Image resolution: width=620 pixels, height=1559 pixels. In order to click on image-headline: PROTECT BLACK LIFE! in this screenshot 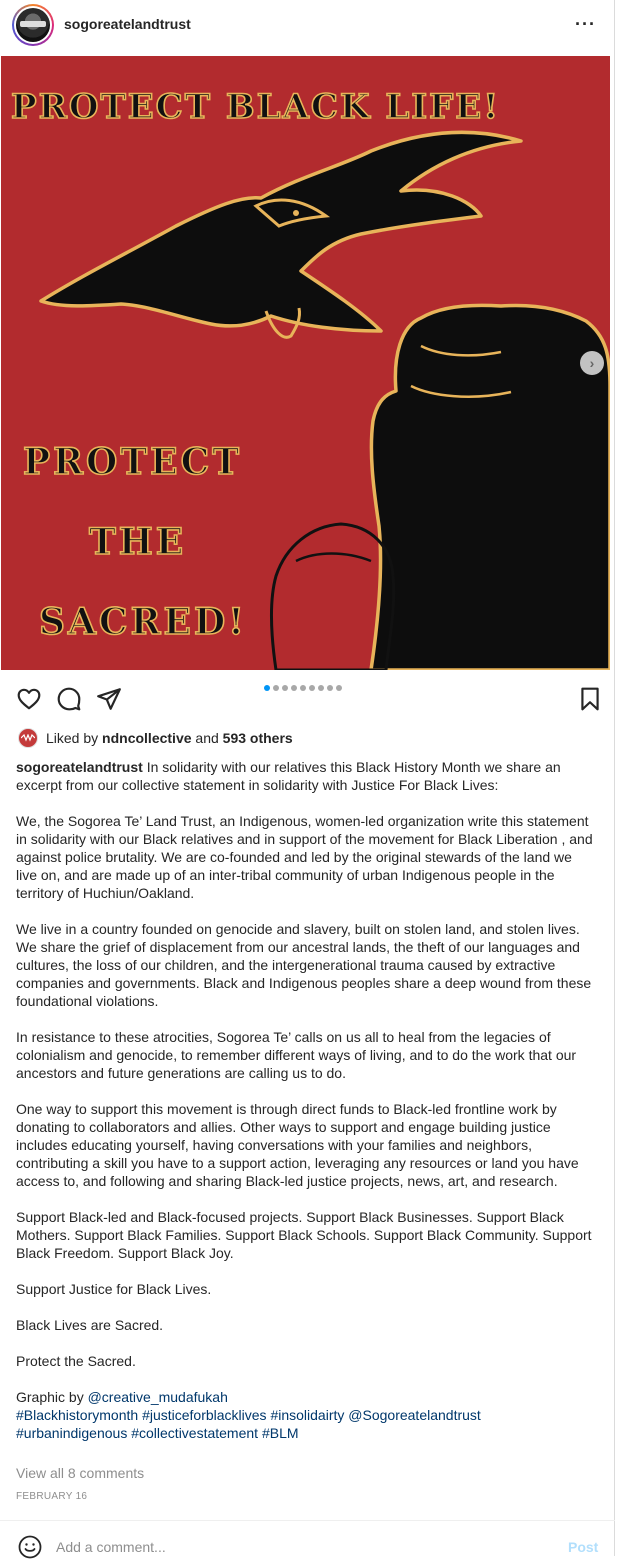, I will do `click(255, 107)`.